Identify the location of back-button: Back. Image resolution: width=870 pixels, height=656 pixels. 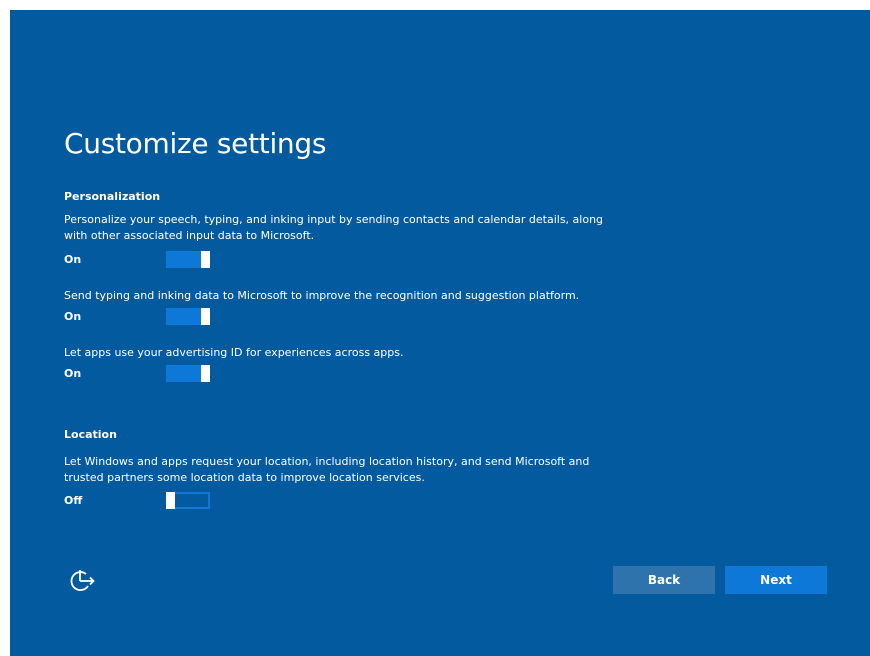
(664, 580).